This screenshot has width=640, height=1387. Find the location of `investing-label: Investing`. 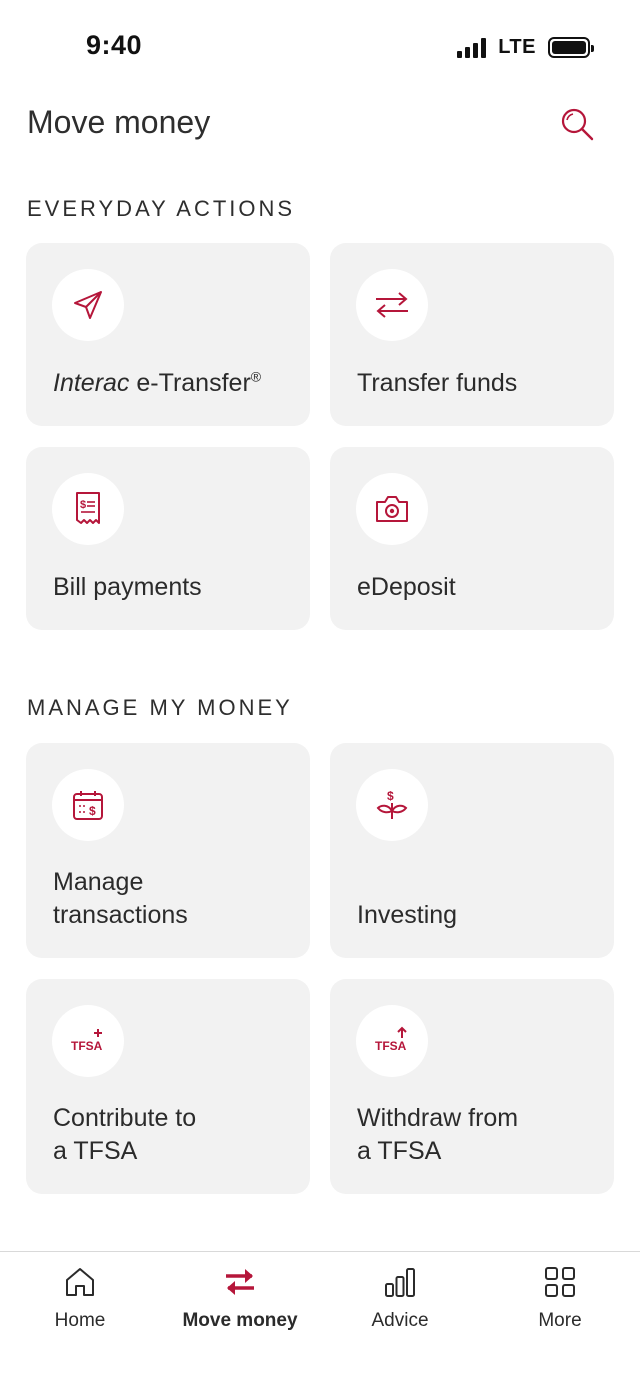

investing-label: Investing is located at coordinates (407, 915).